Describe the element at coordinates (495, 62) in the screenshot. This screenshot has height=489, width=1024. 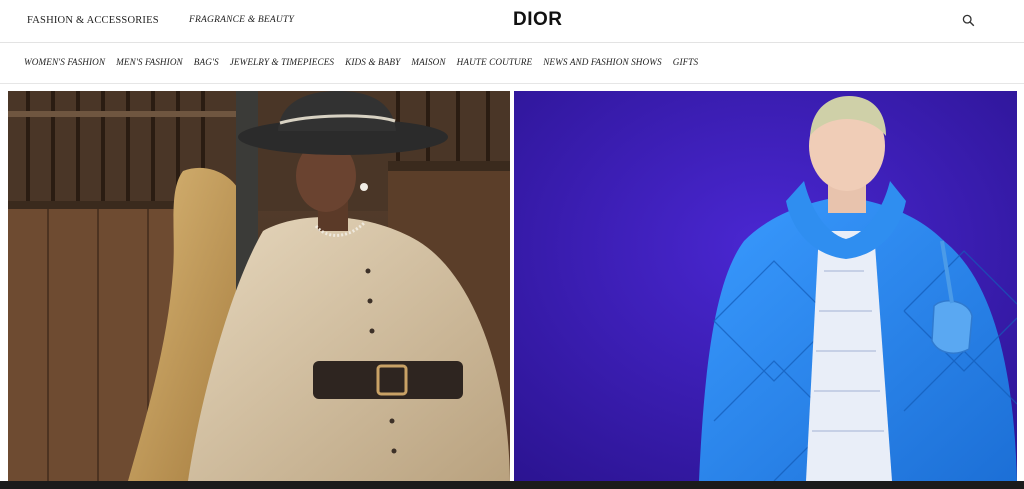
I see `nav-haute-couture: HAUTE COUTURE` at that location.